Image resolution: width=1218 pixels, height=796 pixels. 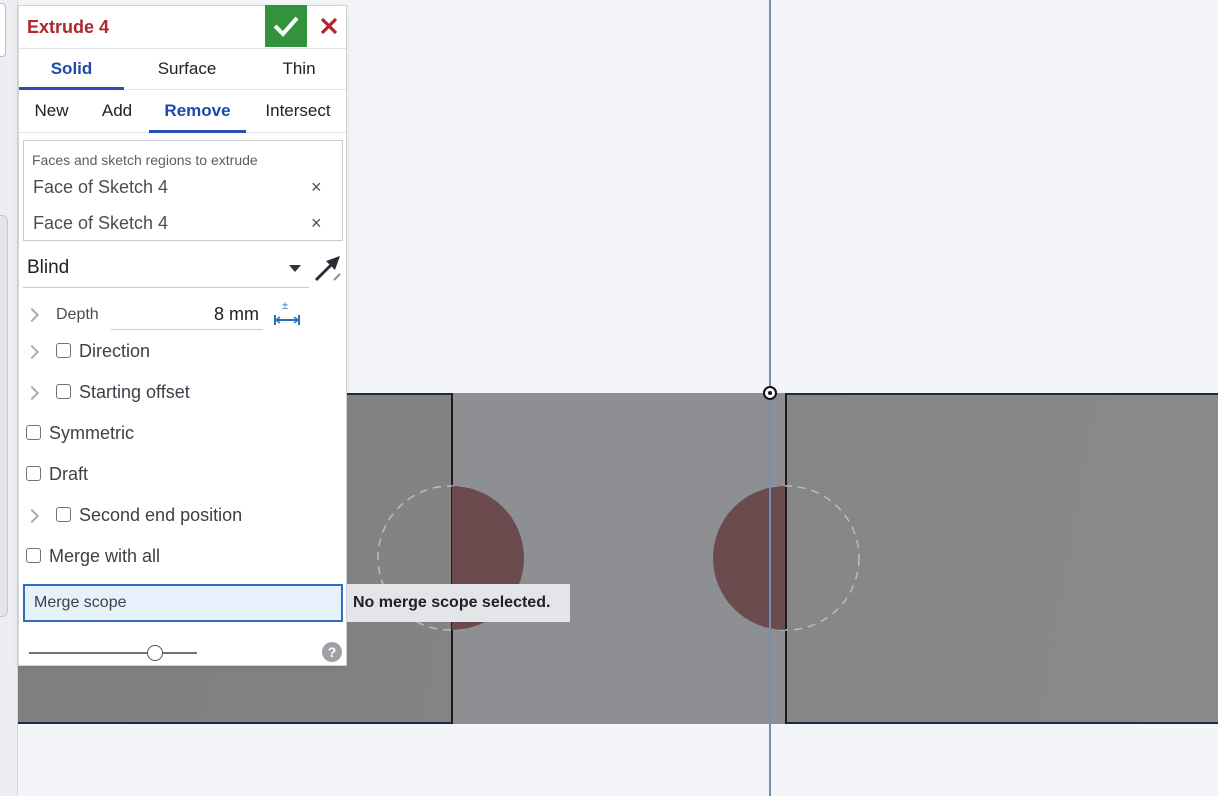 I want to click on direction-label: Direction, so click(x=115, y=351).